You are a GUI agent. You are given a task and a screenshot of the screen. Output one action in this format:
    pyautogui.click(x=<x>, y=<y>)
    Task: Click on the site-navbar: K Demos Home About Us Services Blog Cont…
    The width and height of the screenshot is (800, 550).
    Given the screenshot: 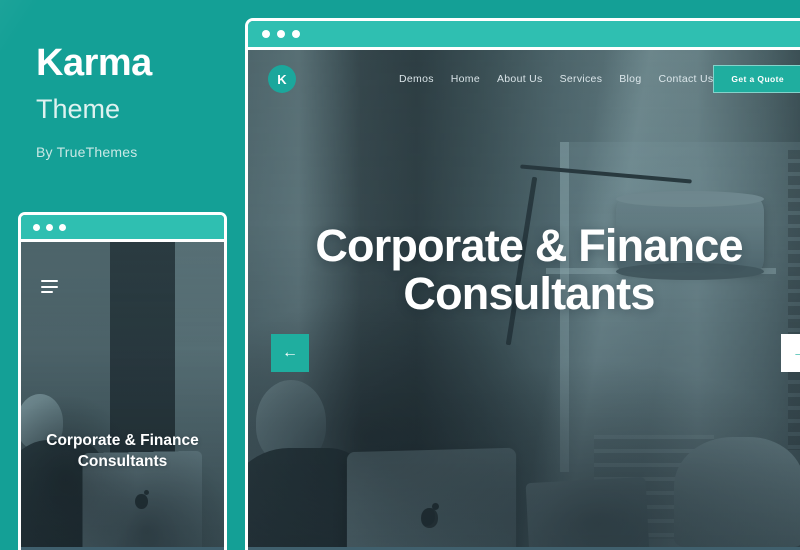 What is the action you would take?
    pyautogui.click(x=524, y=79)
    